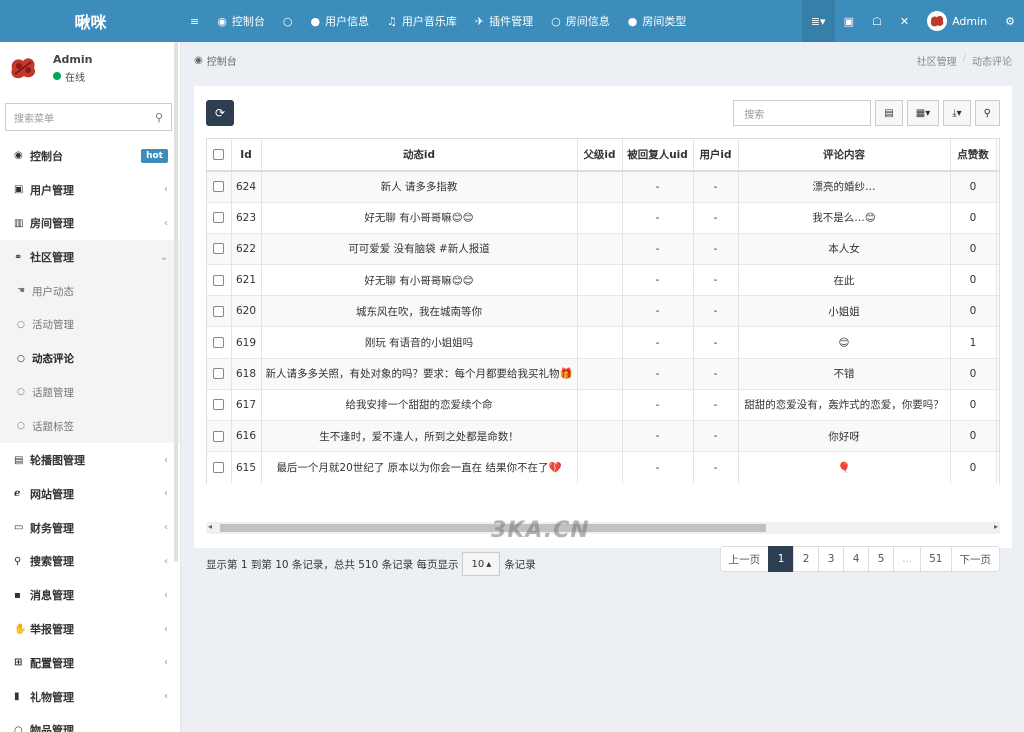  I want to click on sidebar-subitem-label: 活动管理, so click(53, 325).